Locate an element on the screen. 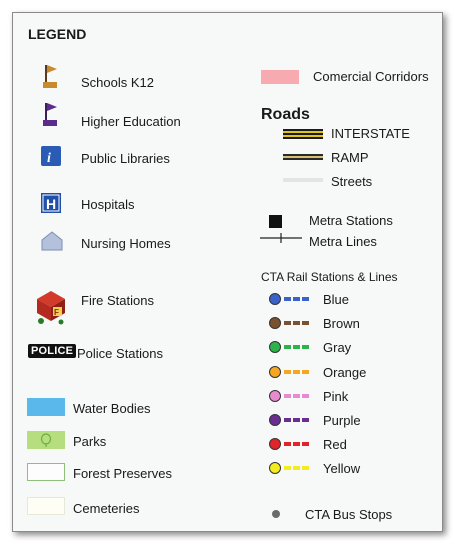  cta-line-label: Pink is located at coordinates (336, 396).